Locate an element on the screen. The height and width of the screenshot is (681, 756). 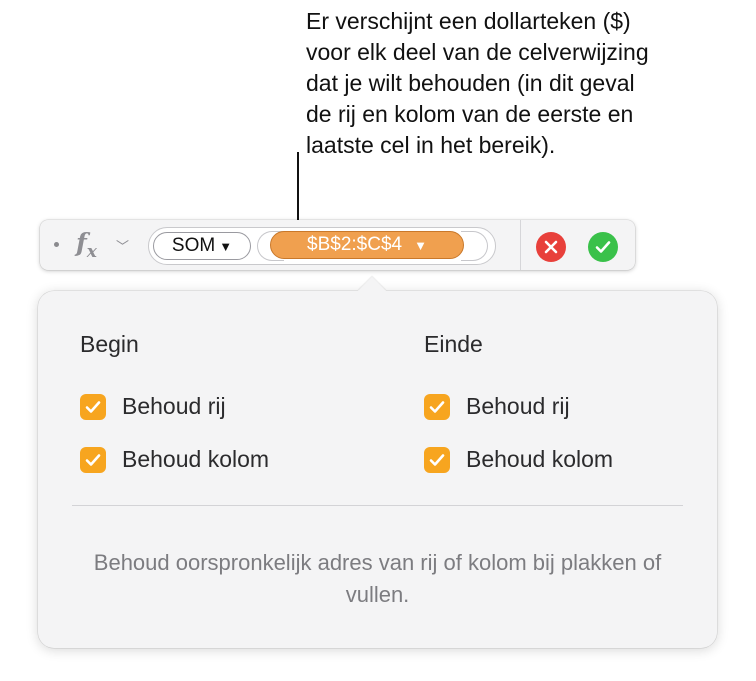
accept-button is located at coordinates (603, 247).